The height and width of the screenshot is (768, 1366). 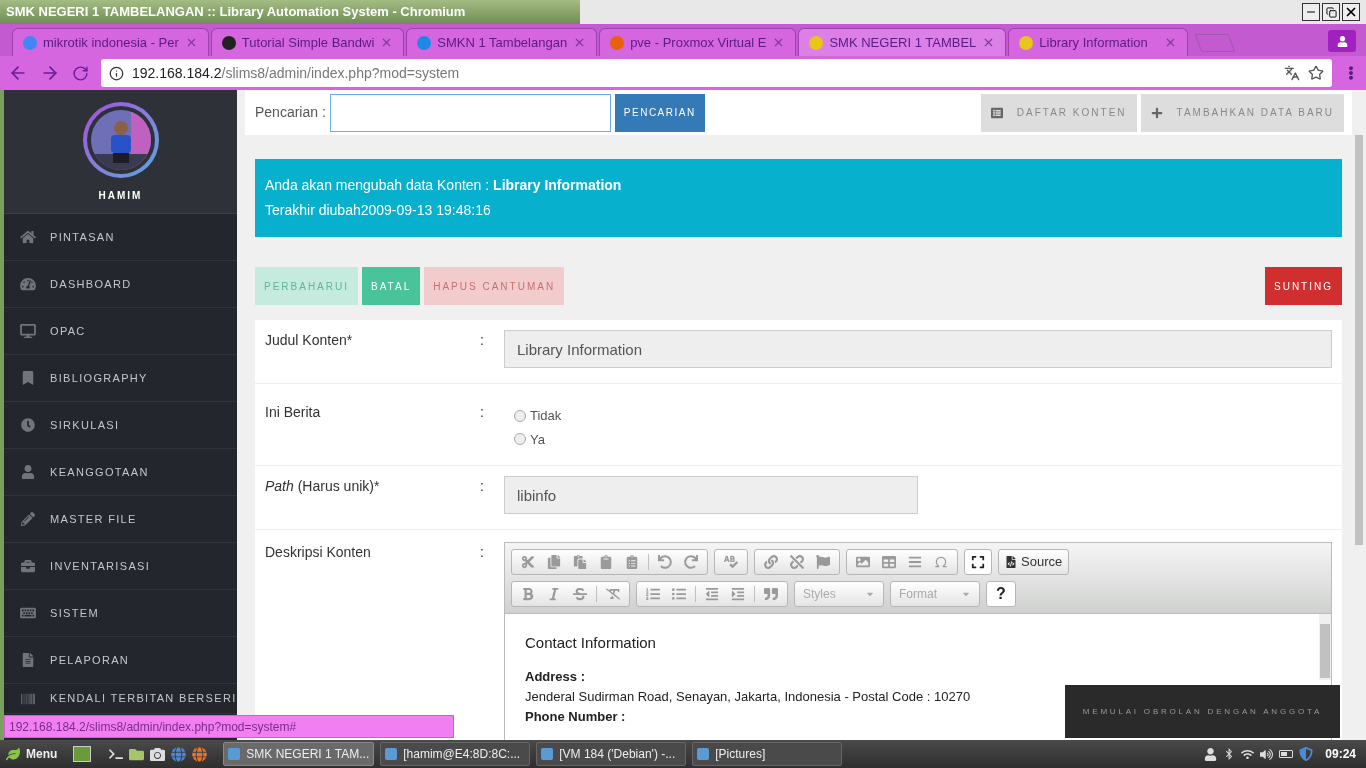 What do you see at coordinates (28, 566) in the screenshot?
I see `briefcase-icon` at bounding box center [28, 566].